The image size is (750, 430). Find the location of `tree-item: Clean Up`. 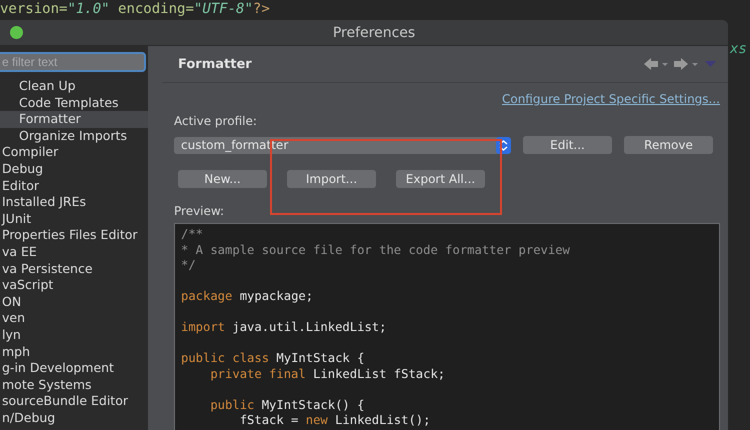

tree-item: Clean Up is located at coordinates (74, 86).